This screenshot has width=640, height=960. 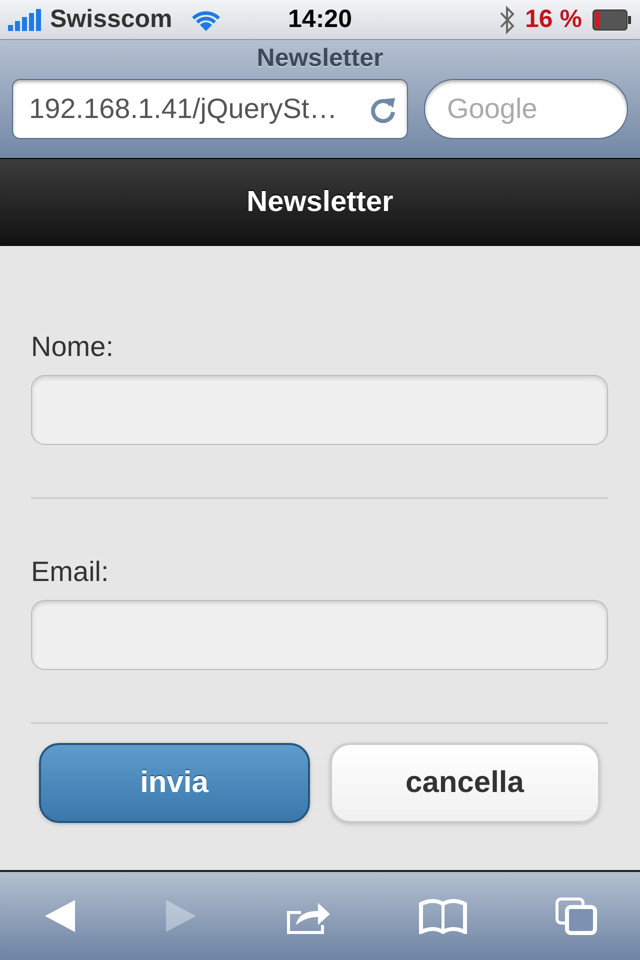 I want to click on cancel-button: cancella, so click(x=465, y=783).